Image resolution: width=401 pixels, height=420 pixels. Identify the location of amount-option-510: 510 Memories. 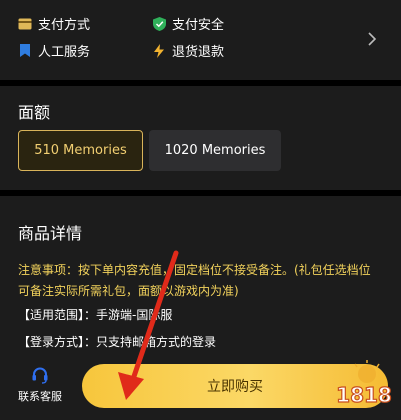
(80, 150).